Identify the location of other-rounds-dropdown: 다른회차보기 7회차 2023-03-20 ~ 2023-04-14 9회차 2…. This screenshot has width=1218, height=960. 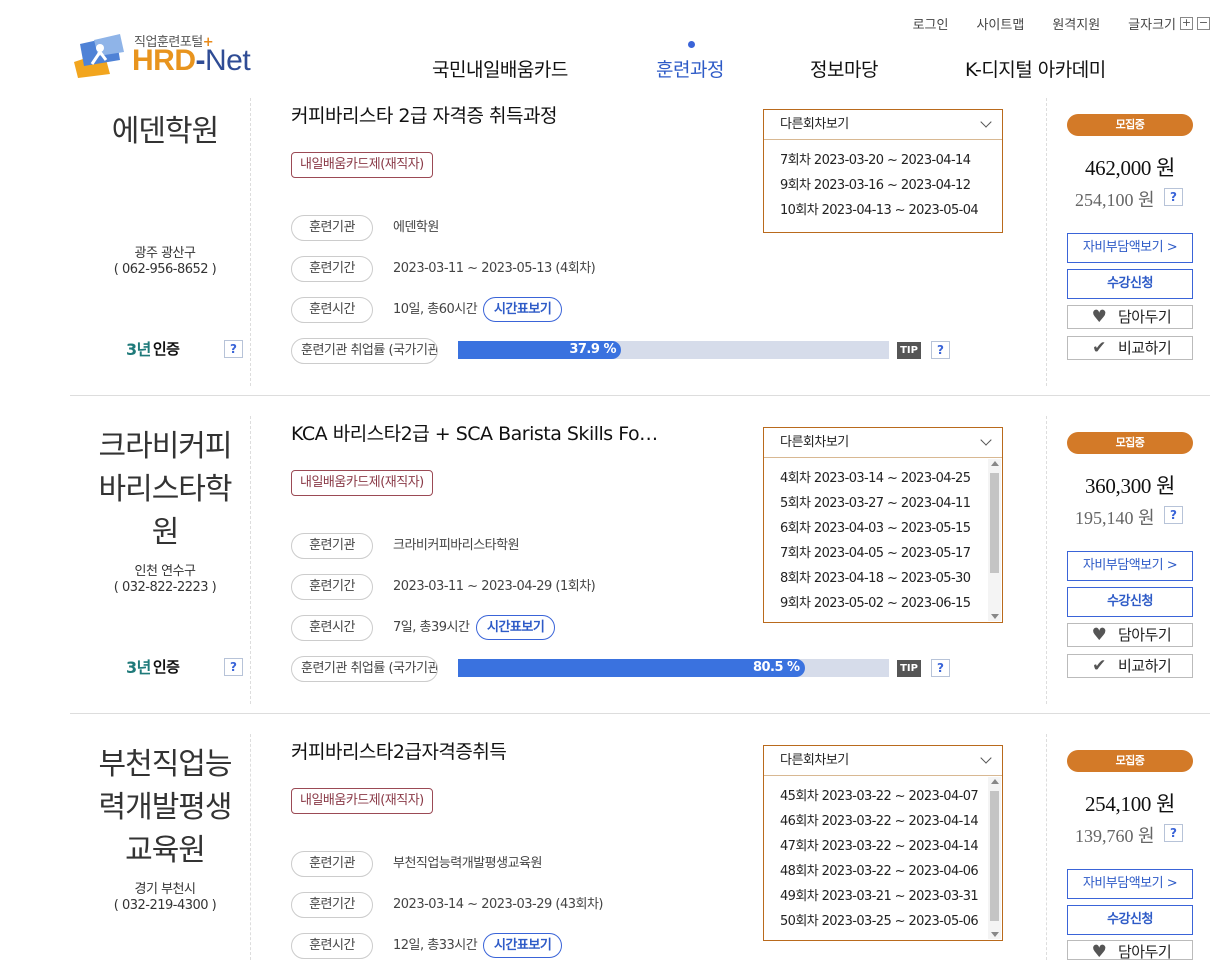
(883, 171).